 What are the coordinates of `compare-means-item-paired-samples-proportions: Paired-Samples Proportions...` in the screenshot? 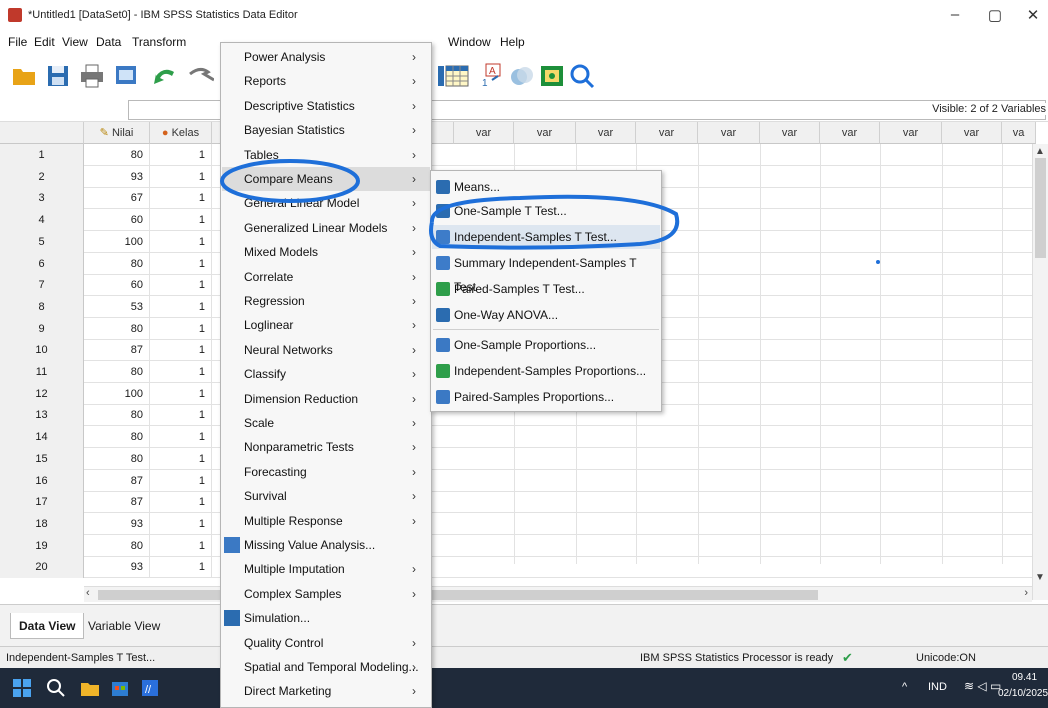 It's located at (546, 397).